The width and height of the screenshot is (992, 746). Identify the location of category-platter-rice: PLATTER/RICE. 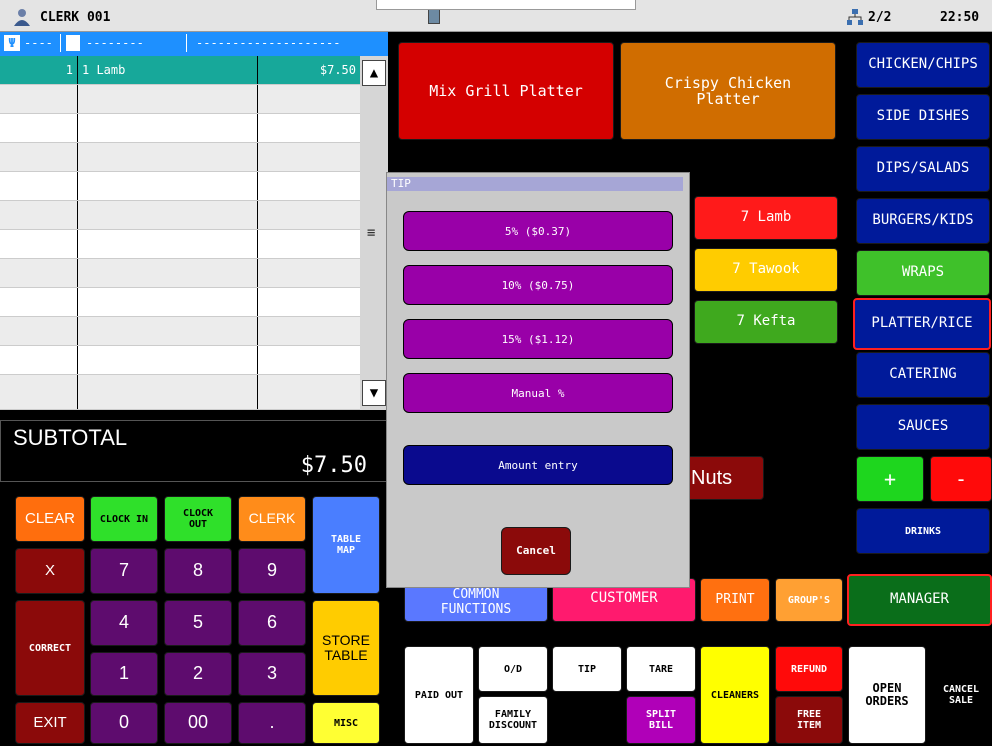
(922, 324).